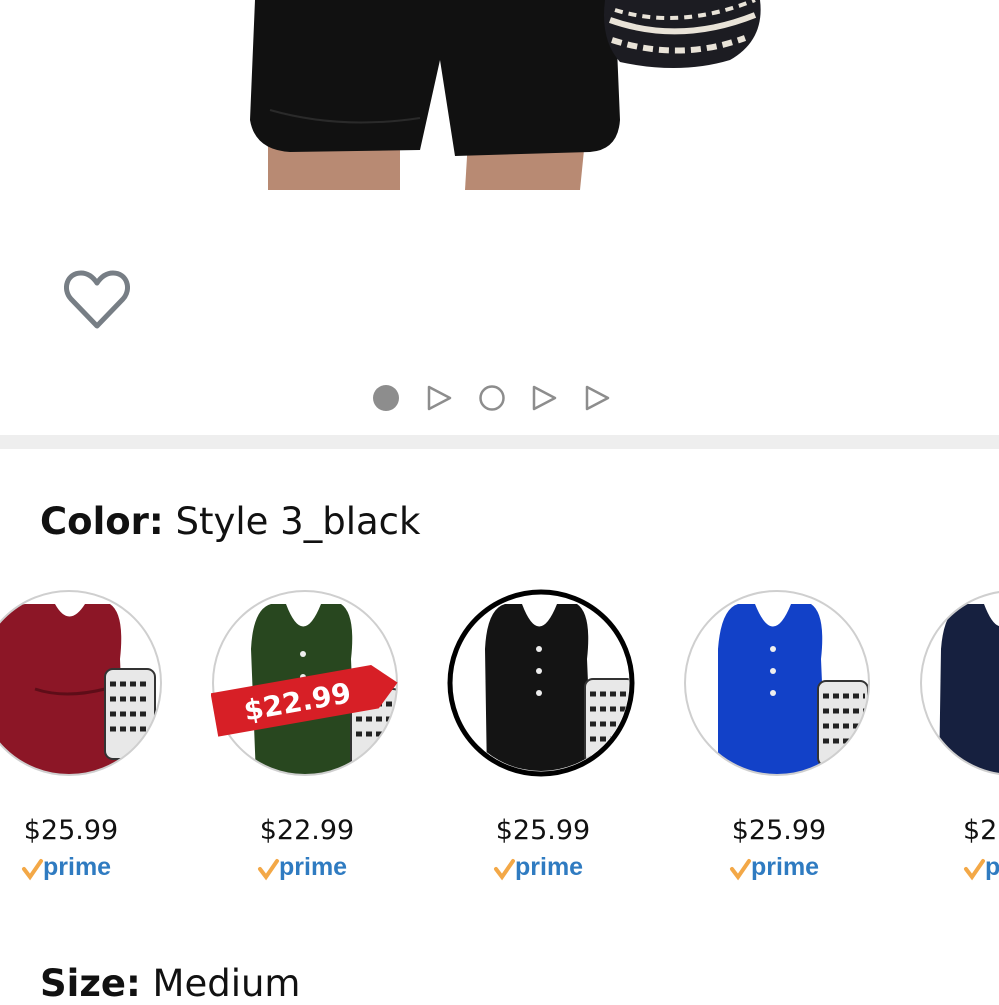  What do you see at coordinates (777, 683) in the screenshot?
I see `swatch-blue-image` at bounding box center [777, 683].